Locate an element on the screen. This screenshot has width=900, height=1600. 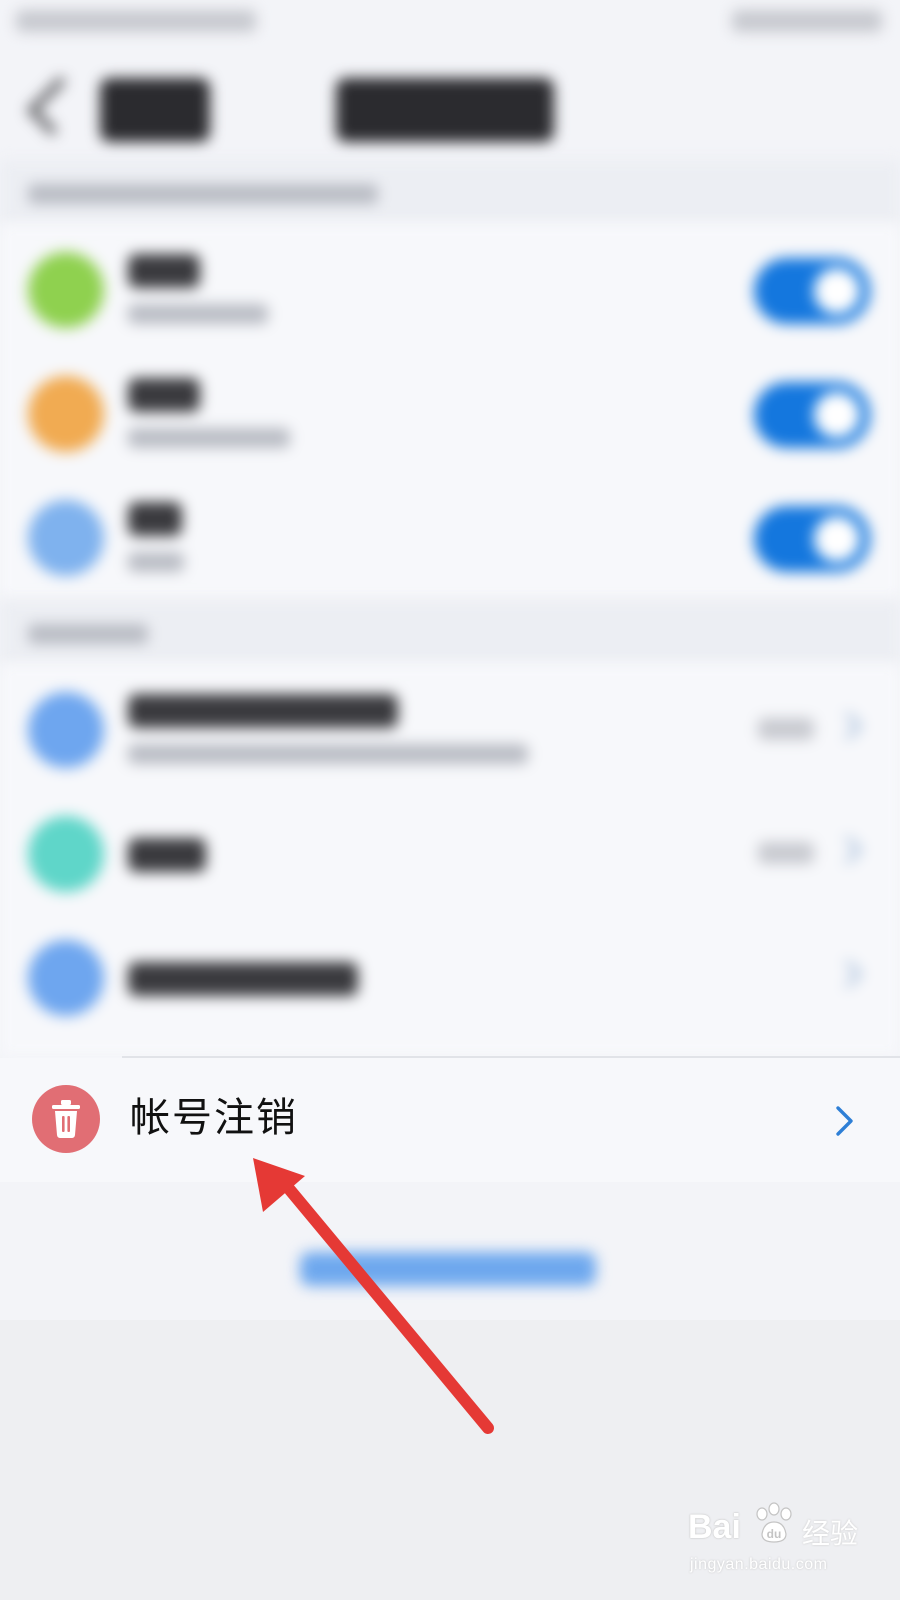
account-cancel-label: 帐号注销 is located at coordinates (214, 1118).